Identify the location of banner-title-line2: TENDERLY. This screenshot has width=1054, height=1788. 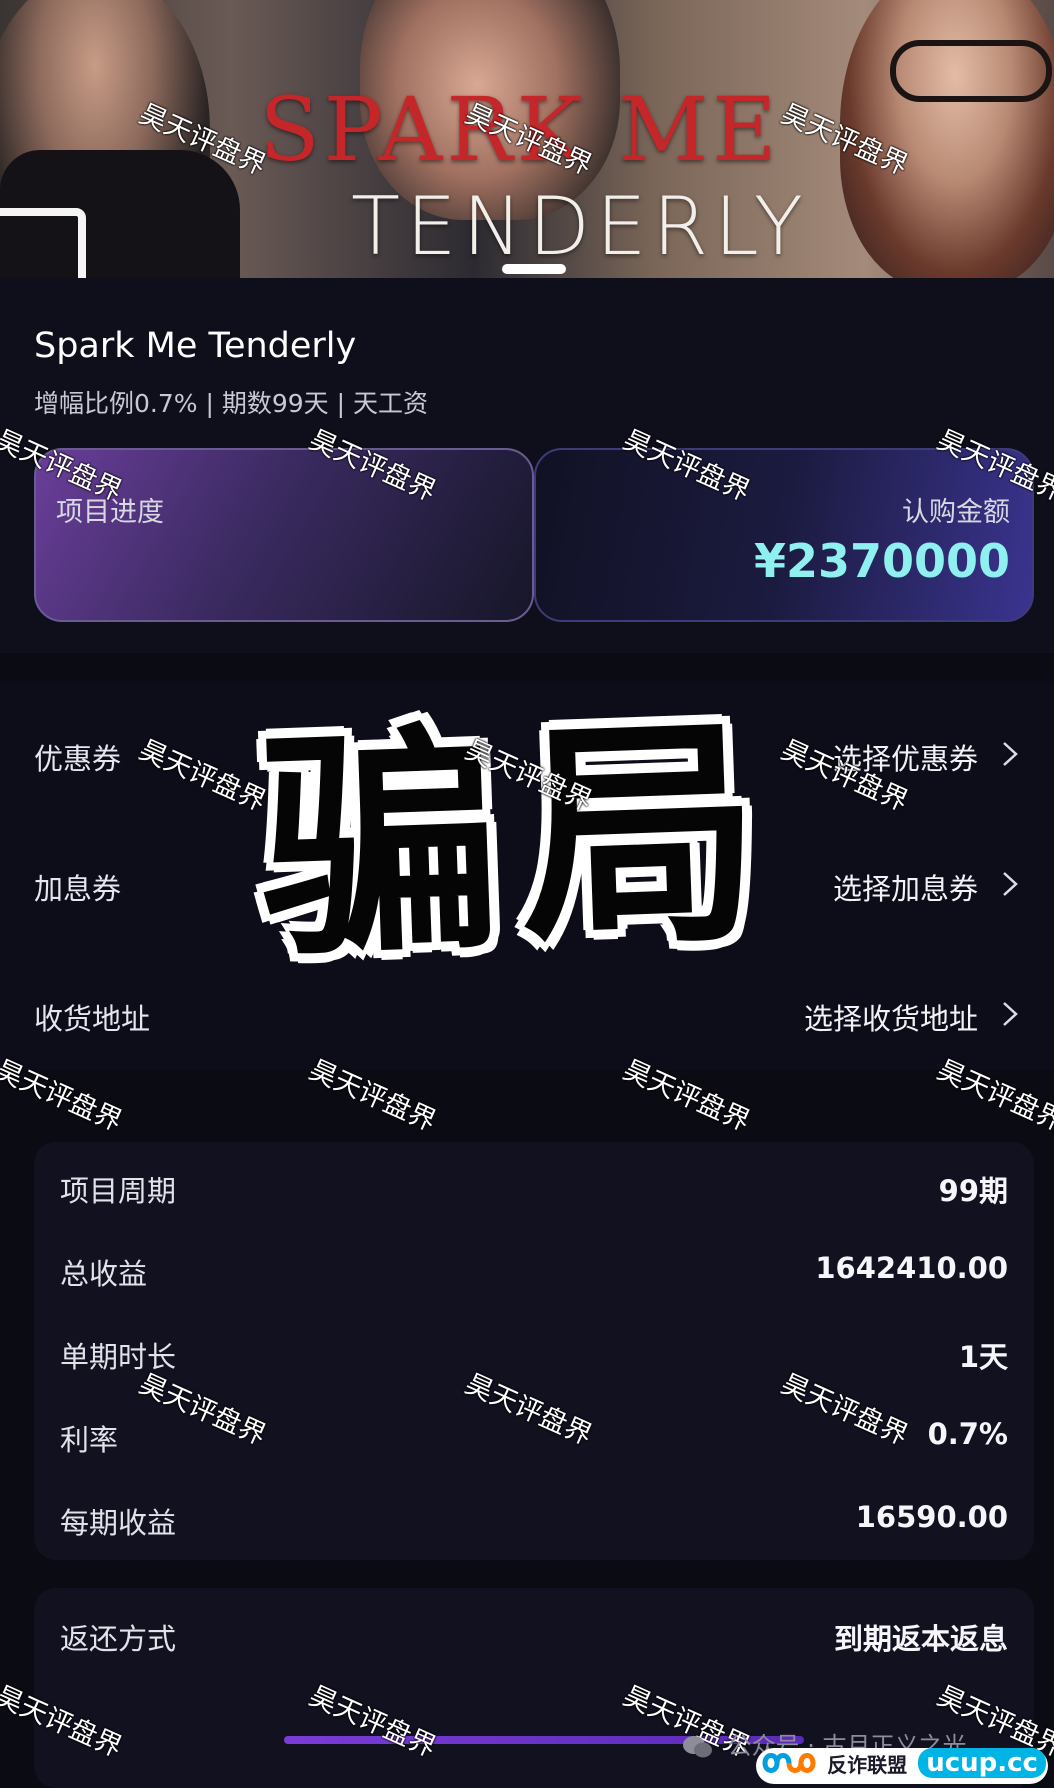
(580, 226).